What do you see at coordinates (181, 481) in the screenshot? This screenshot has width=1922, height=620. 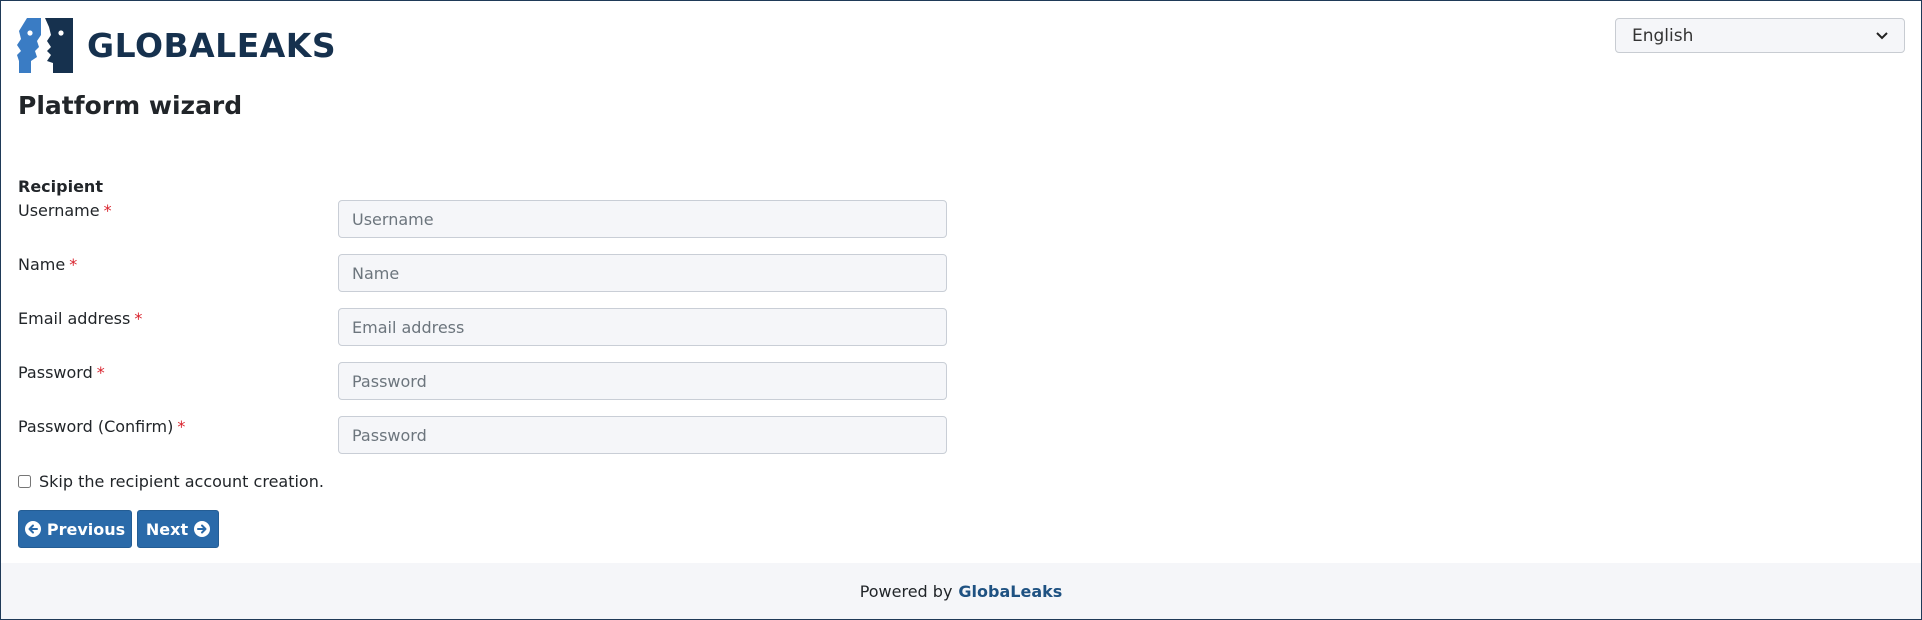 I see `skip-recipient-label: Skip the recipient account creation.` at bounding box center [181, 481].